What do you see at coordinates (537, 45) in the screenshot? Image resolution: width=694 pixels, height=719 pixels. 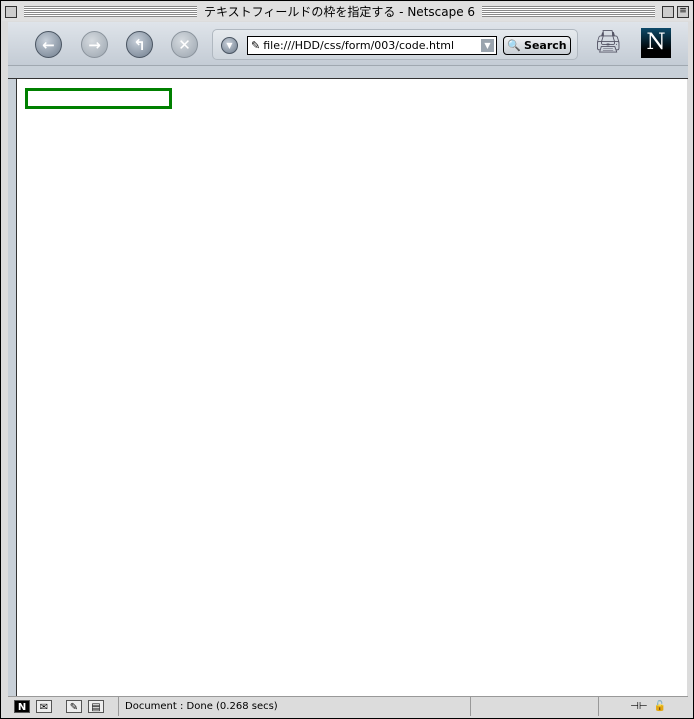 I see `search-button: 🔍 Search` at bounding box center [537, 45].